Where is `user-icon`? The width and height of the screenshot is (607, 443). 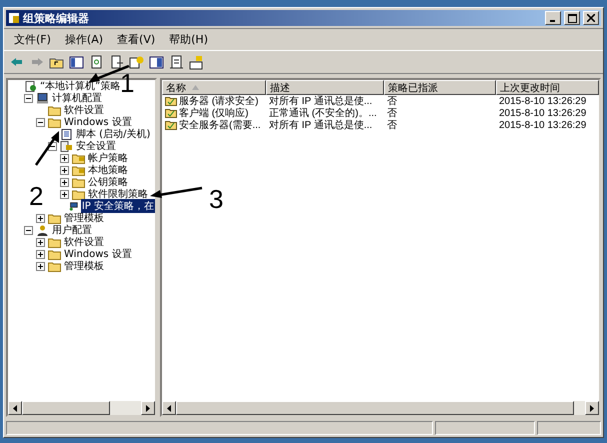
user-icon is located at coordinates (42, 230).